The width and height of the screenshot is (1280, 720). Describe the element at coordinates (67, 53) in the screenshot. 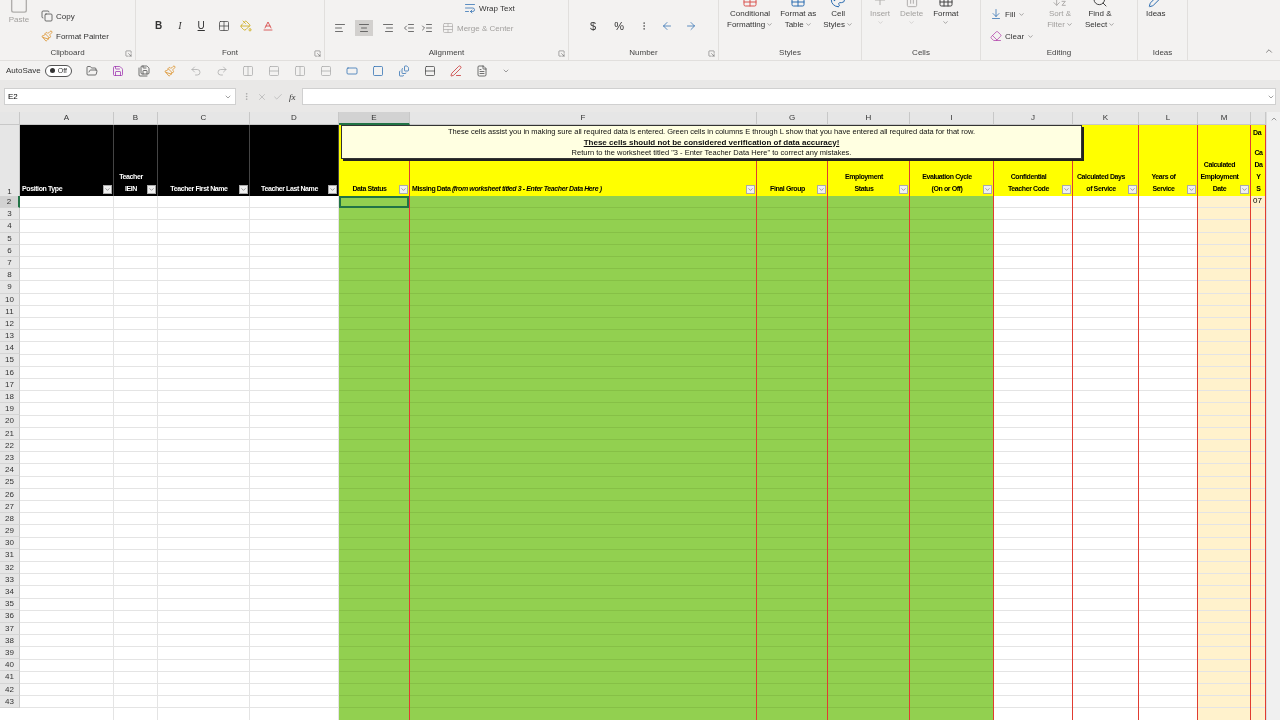

I see `group-label: Clipboard` at that location.